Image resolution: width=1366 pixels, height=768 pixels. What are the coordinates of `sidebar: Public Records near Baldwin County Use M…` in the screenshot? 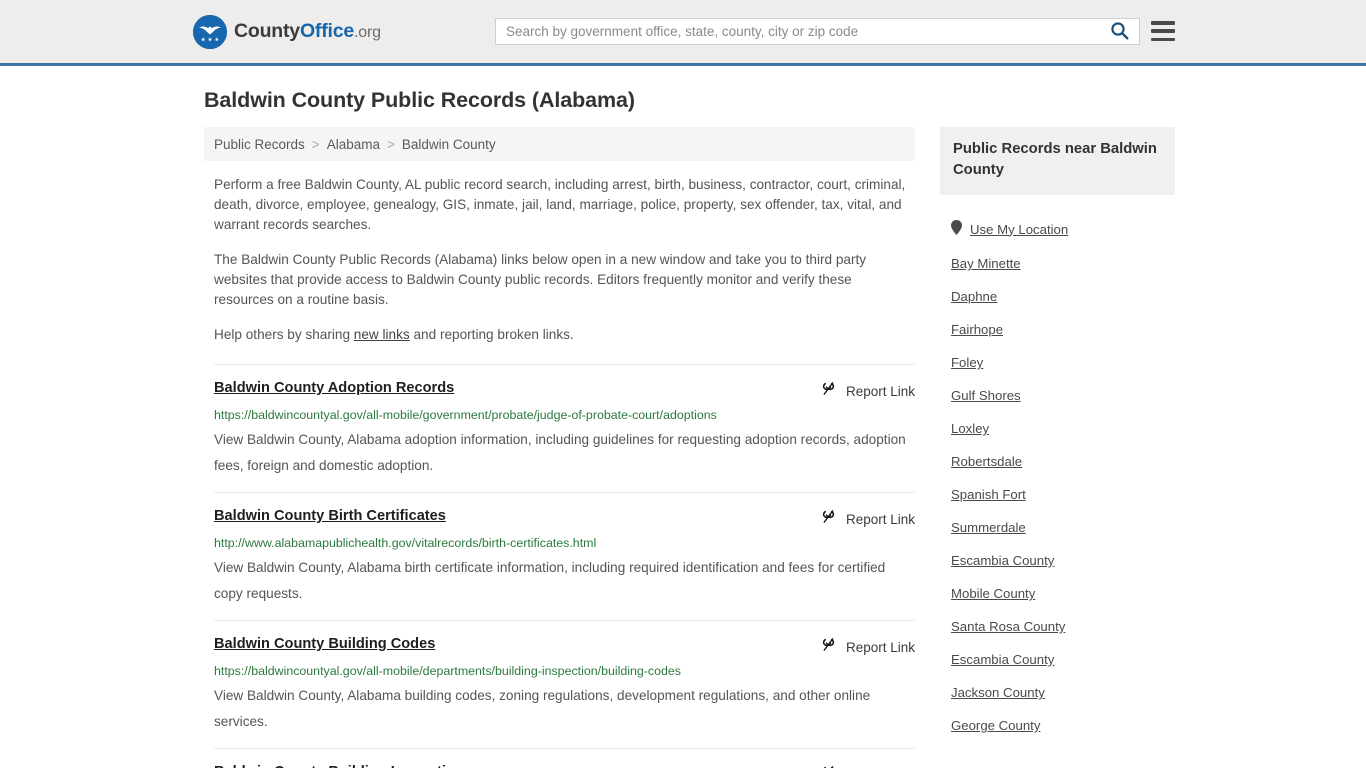 It's located at (1057, 434).